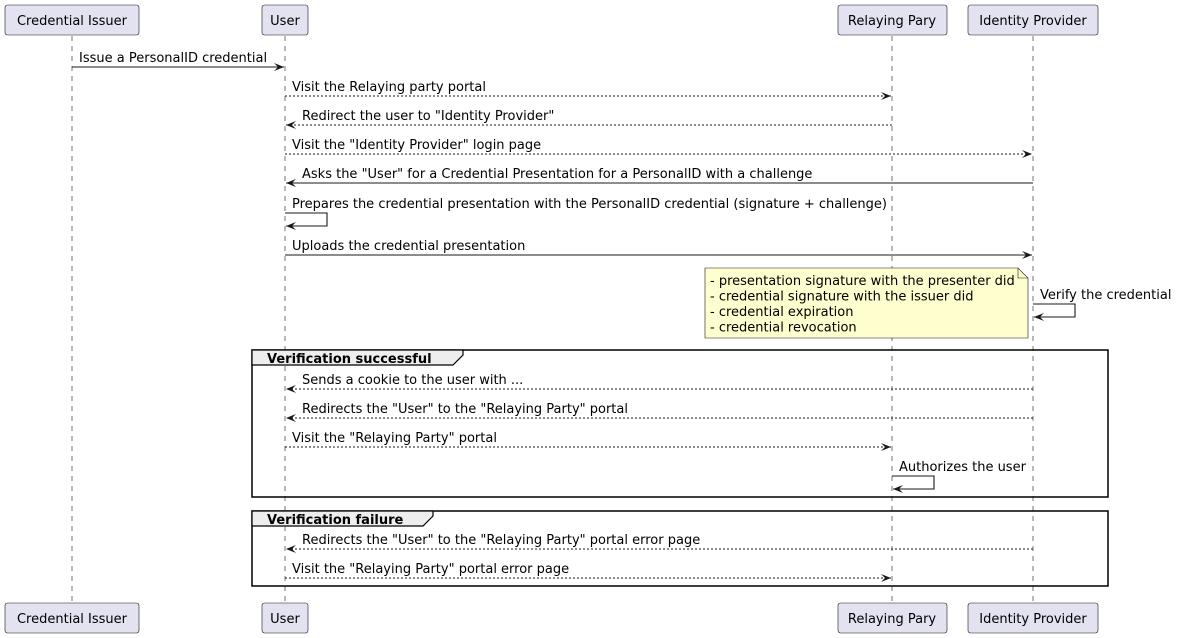 The image size is (1179, 638). I want to click on group-label: Verification failure, so click(335, 520).